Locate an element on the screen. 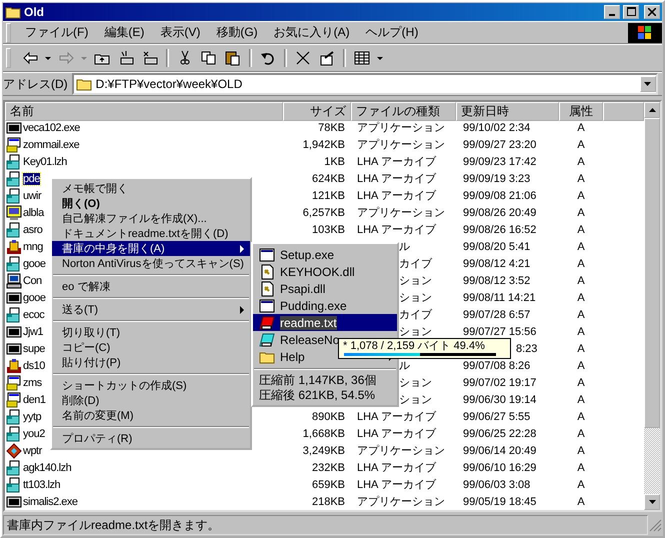 The image size is (665, 538). column-header: ファイルの種類 is located at coordinates (403, 112).